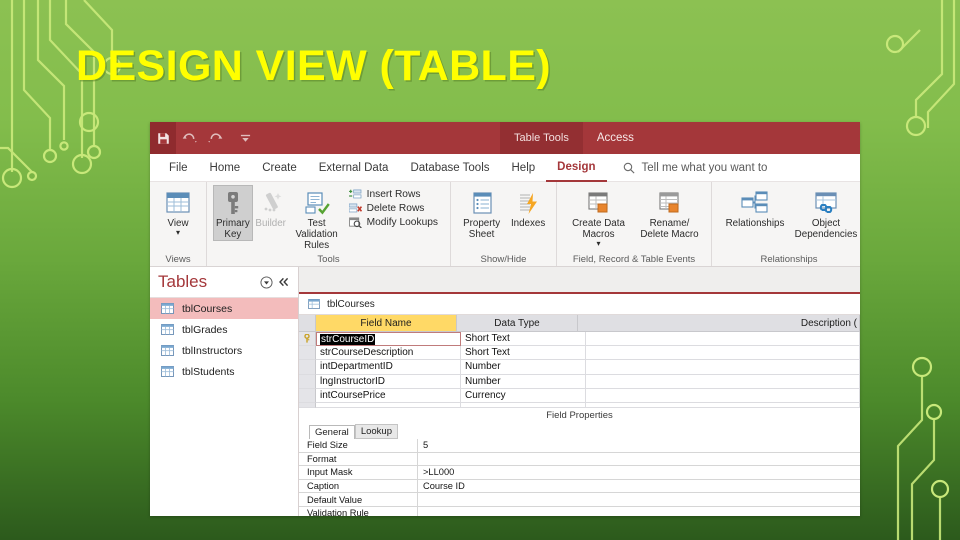 The width and height of the screenshot is (960, 540). What do you see at coordinates (167, 329) in the screenshot?
I see `table-icon` at bounding box center [167, 329].